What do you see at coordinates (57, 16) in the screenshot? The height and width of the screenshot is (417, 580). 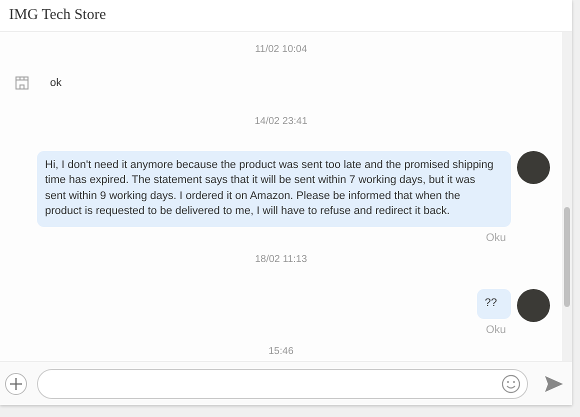 I see `chat-title: IMG Tech Store` at bounding box center [57, 16].